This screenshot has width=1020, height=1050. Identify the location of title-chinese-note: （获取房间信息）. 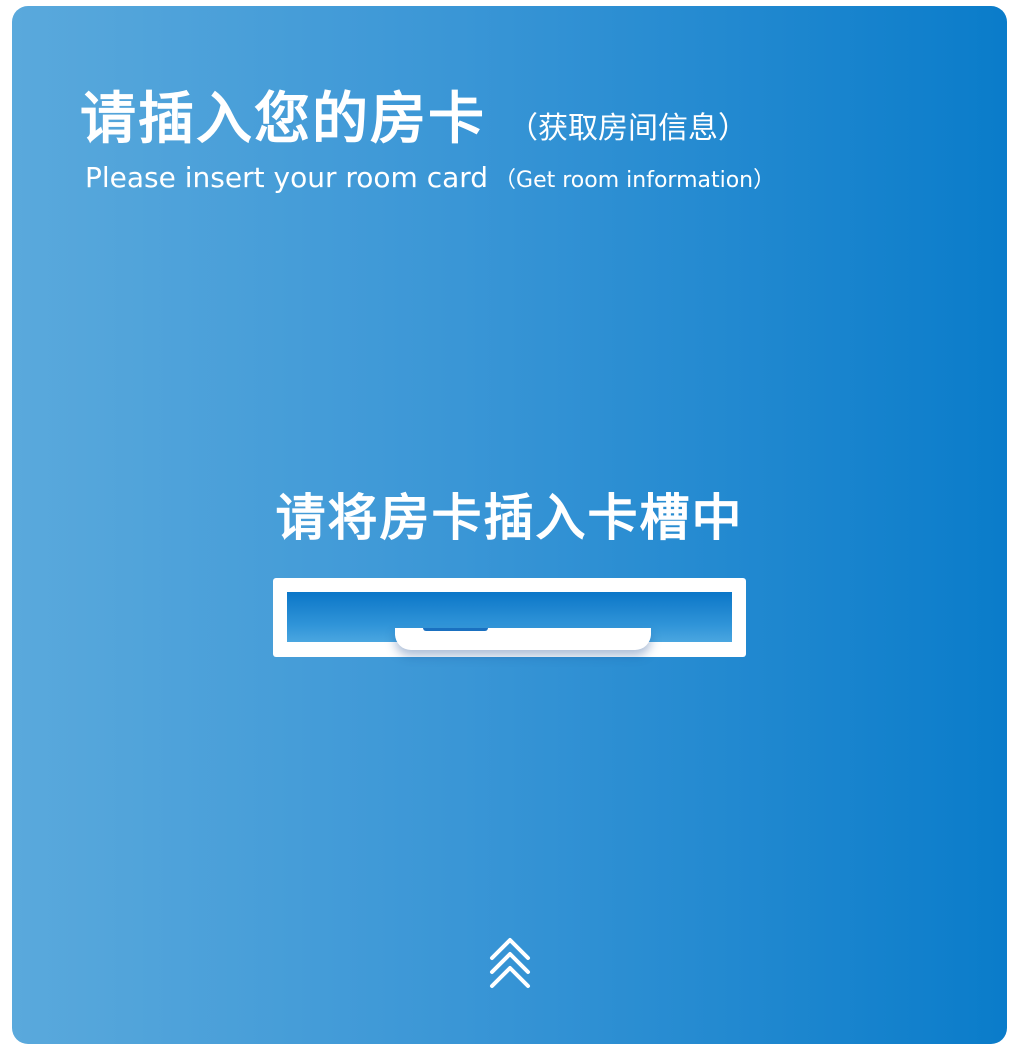
(628, 128).